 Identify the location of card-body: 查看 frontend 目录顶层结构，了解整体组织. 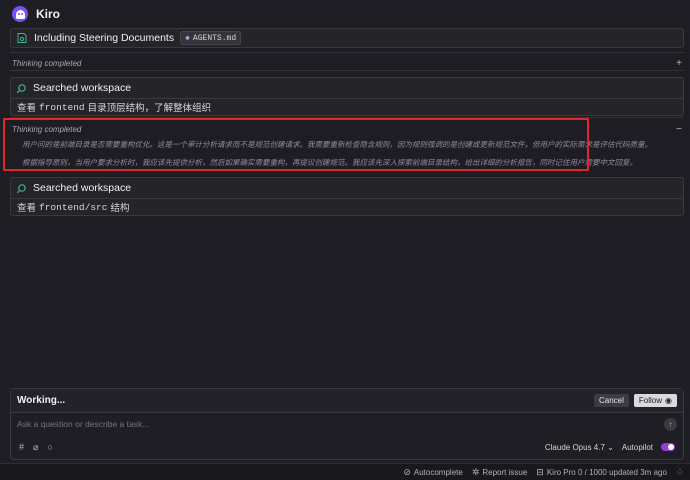
(347, 106).